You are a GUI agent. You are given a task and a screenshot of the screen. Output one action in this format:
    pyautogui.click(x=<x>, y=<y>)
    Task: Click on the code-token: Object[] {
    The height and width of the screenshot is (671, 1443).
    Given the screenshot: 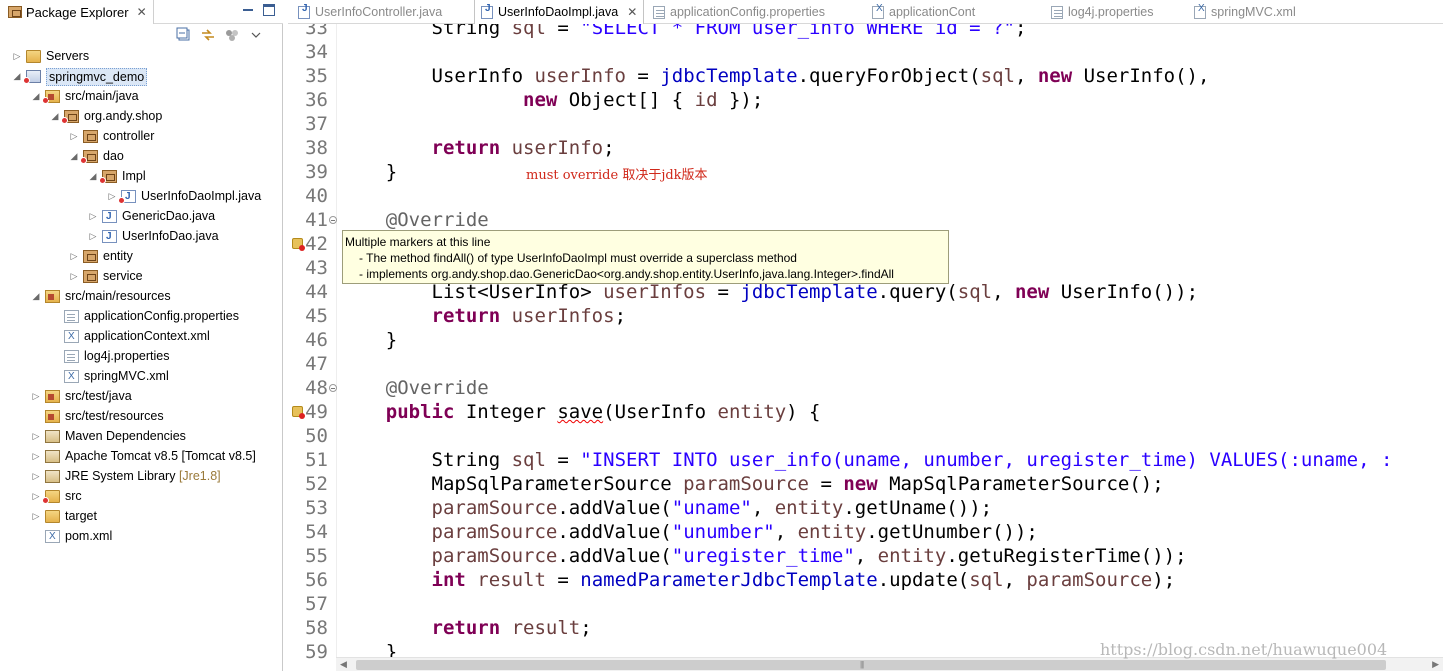 What is the action you would take?
    pyautogui.click(x=626, y=100)
    